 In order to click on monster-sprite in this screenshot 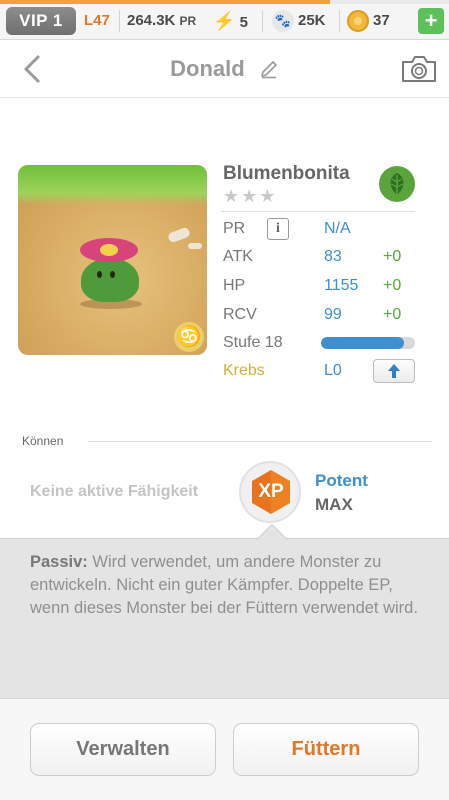, I will do `click(110, 280)`.